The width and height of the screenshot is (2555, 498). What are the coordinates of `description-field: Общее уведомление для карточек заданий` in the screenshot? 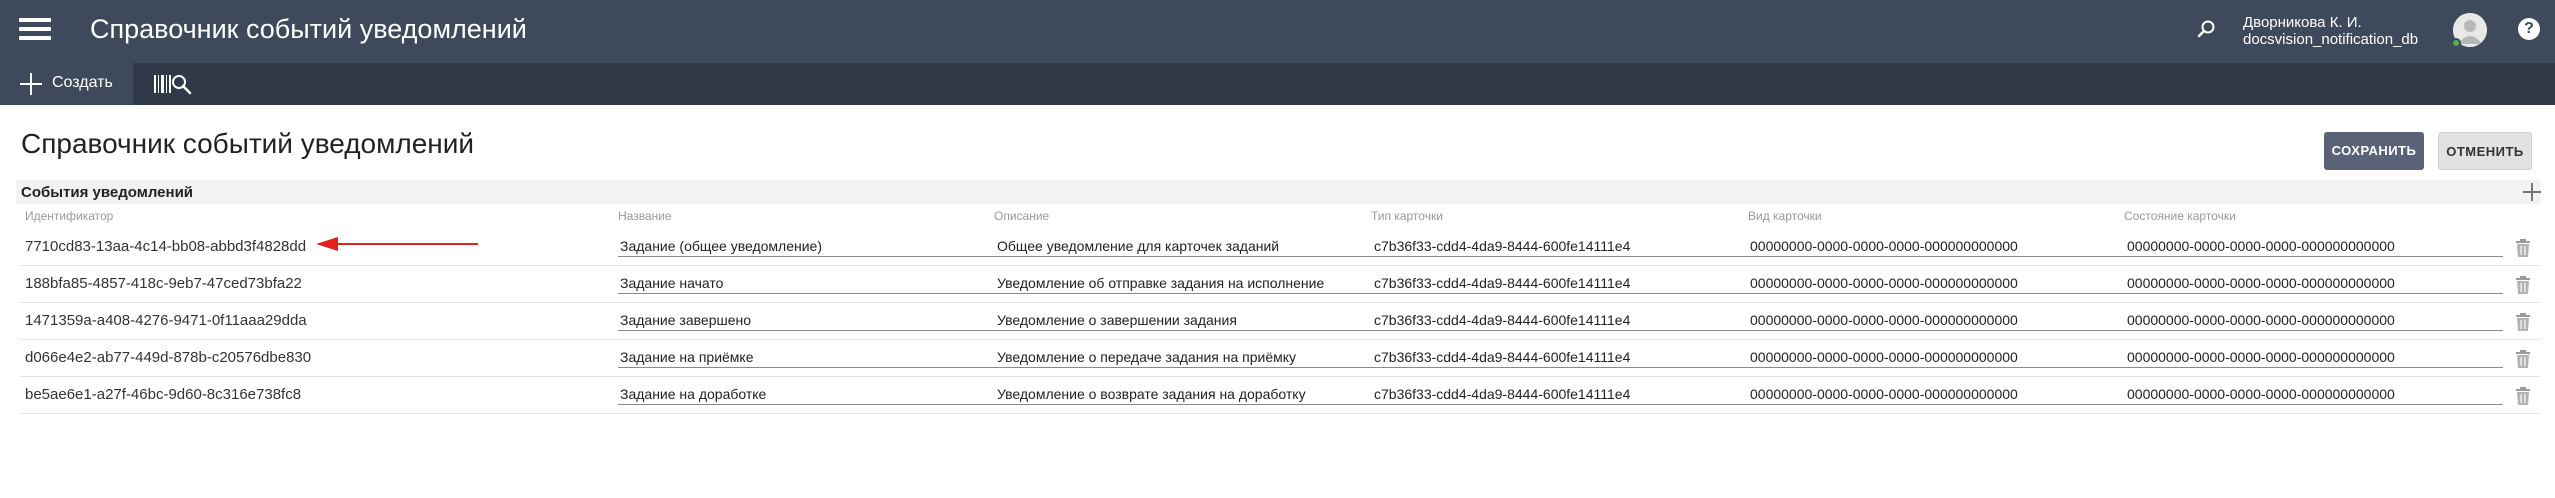 It's located at (1184, 246).